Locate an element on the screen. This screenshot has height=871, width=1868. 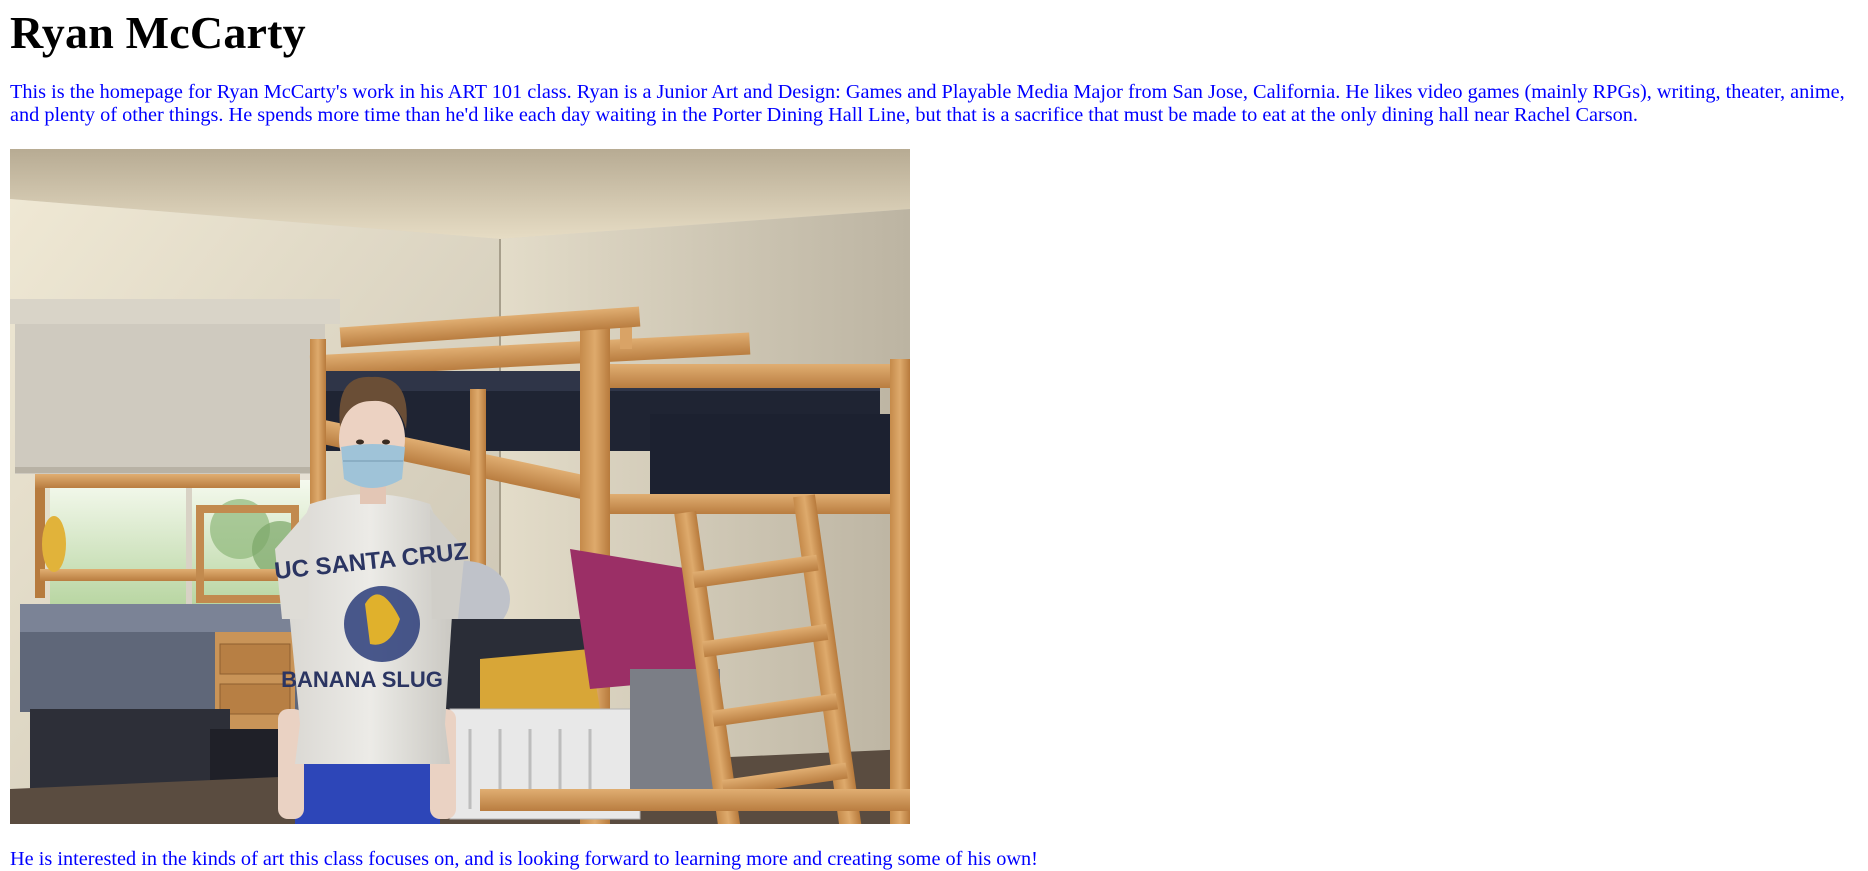
page-title: Ryan McCarty is located at coordinates (158, 32).